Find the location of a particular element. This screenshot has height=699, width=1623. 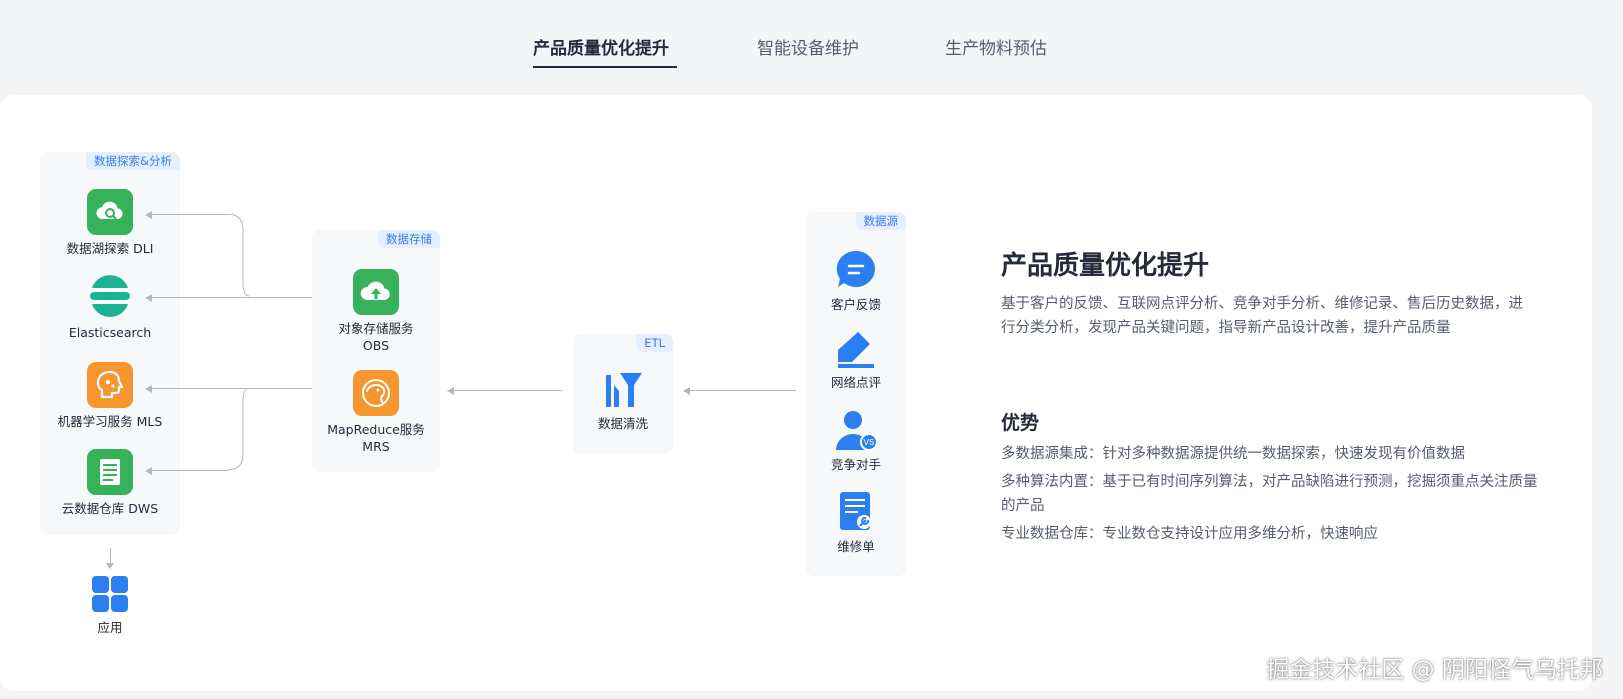

dws-label: 云数据仓库 DWS is located at coordinates (110, 508).